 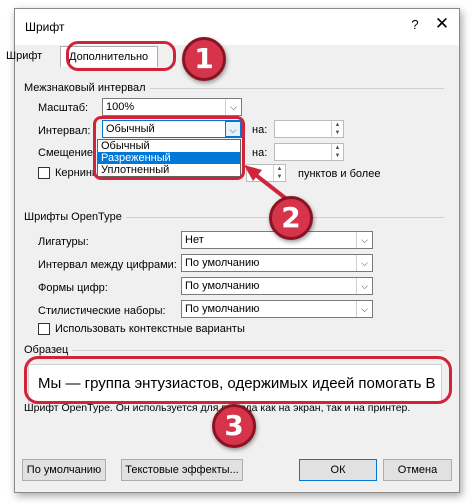 I want to click on stylistic-sets-value: По умолчанию, so click(x=222, y=309).